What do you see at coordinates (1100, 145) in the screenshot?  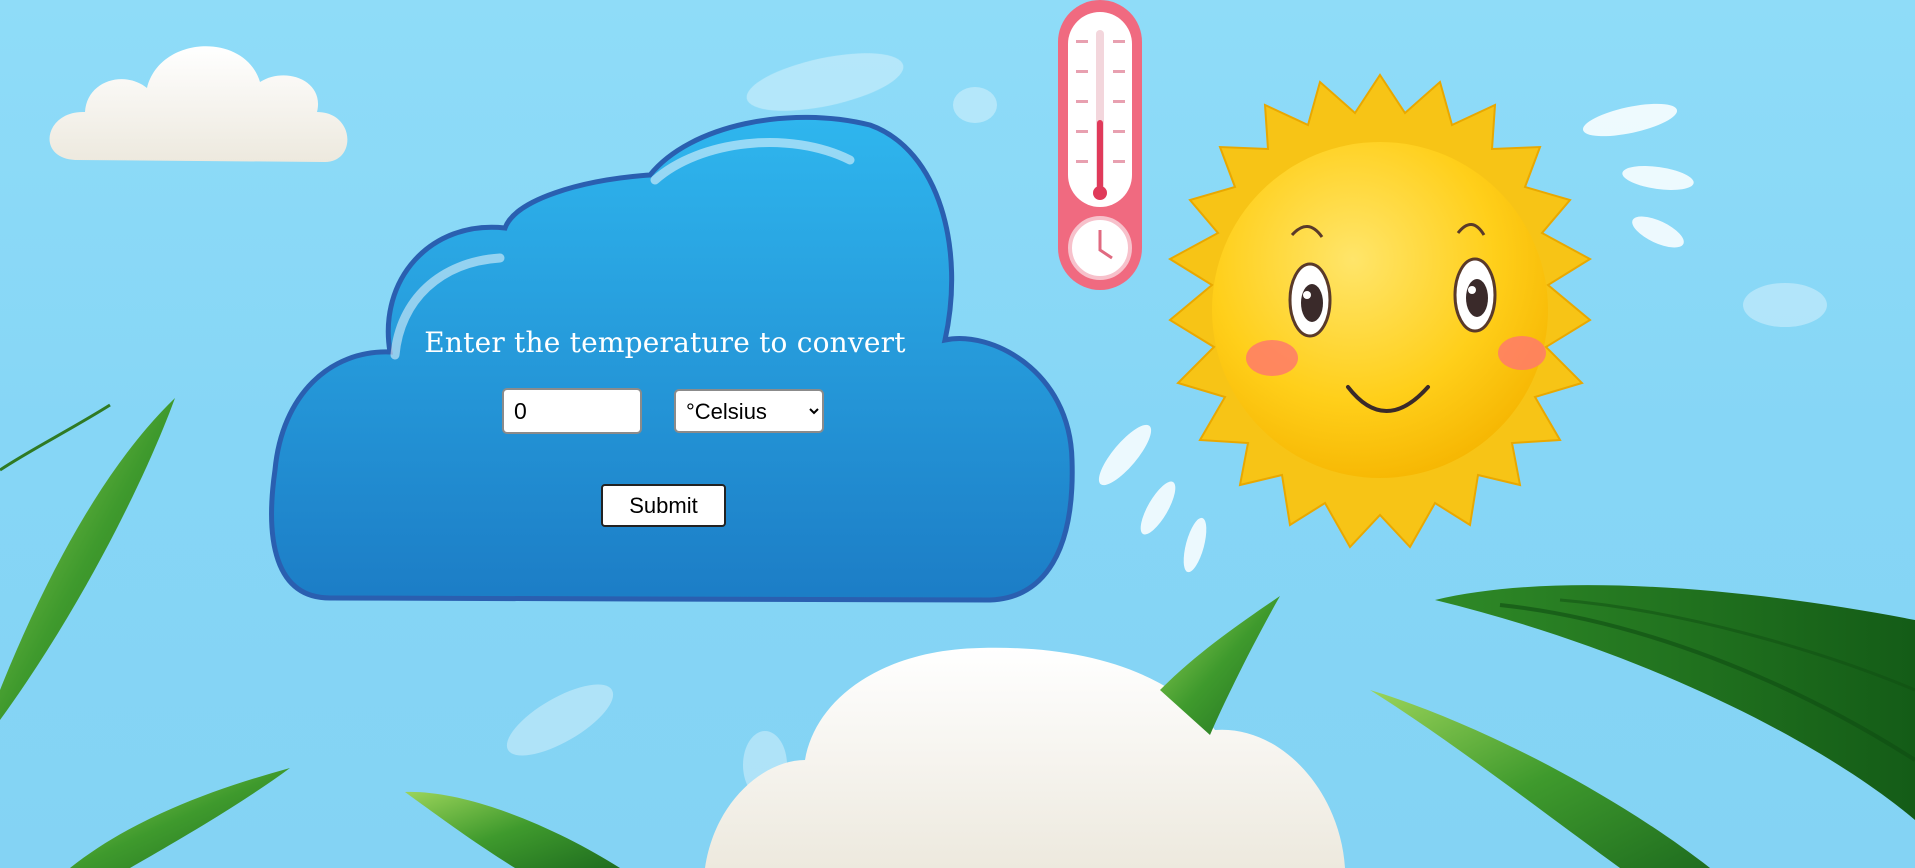 I see `thermometer-icon` at bounding box center [1100, 145].